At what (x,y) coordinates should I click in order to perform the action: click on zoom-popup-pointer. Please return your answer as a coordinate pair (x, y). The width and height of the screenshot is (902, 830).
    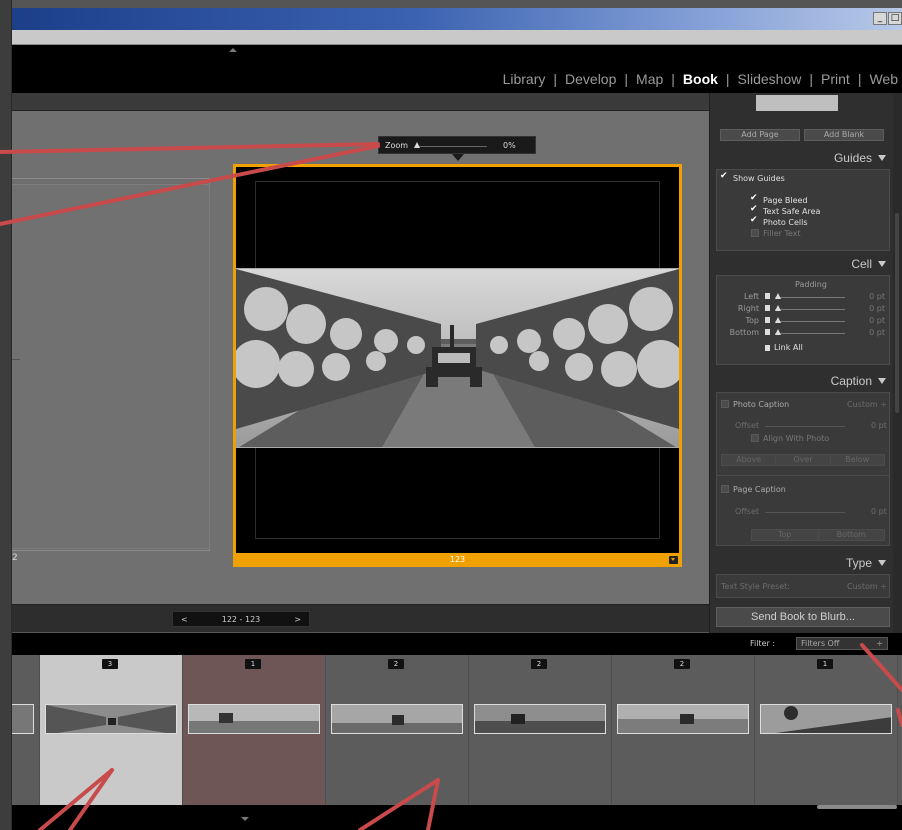
    Looking at the image, I should click on (458, 157).